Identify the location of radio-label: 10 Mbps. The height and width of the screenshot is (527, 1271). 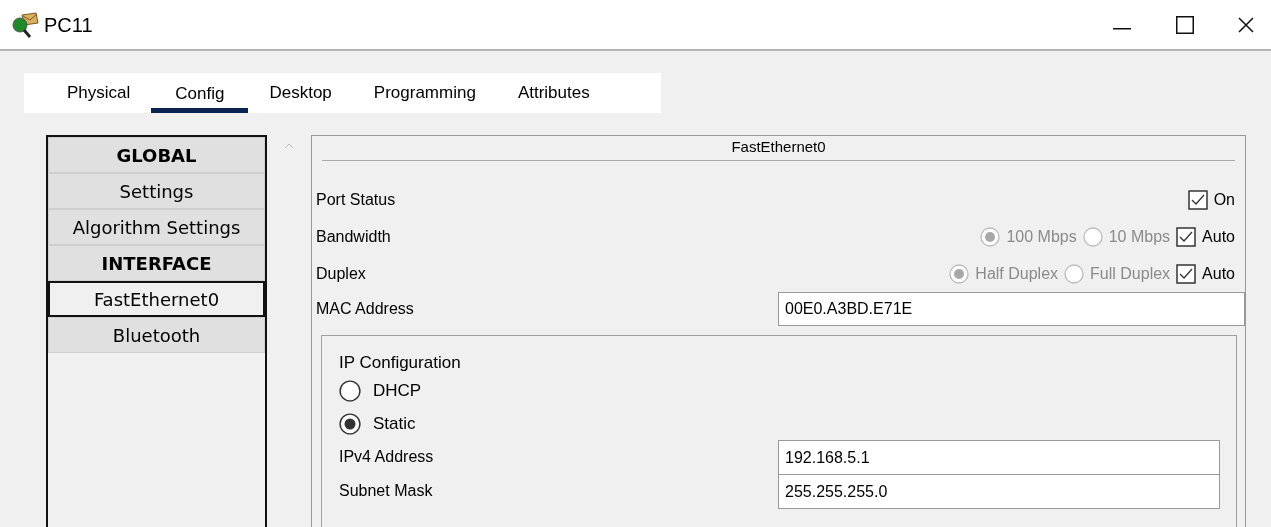
(1139, 236).